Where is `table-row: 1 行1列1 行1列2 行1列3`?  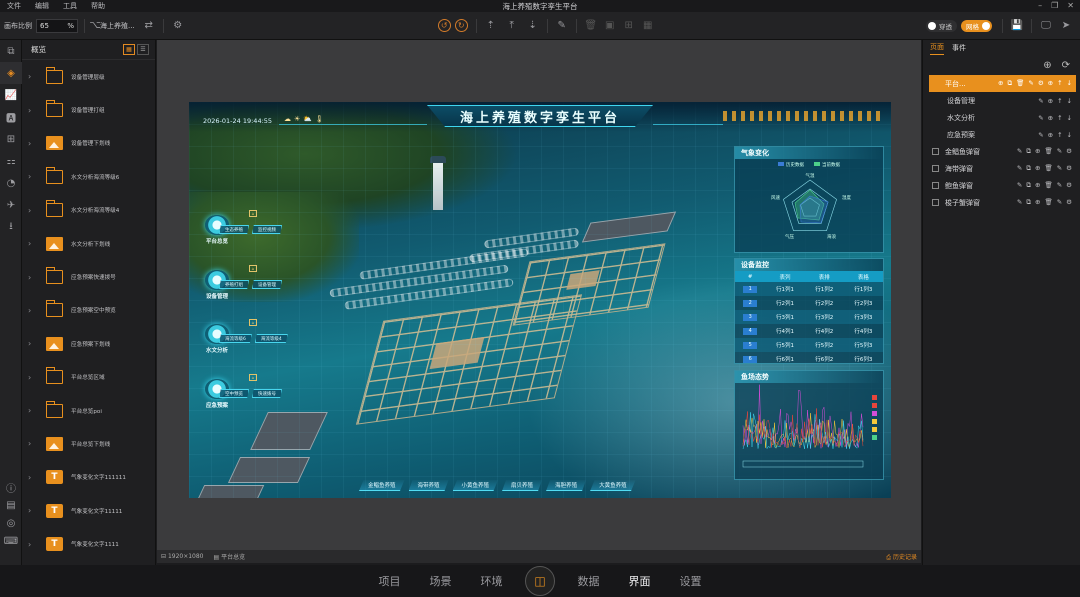
table-row: 1 行1列1 行1列2 行1列3 is located at coordinates (809, 289).